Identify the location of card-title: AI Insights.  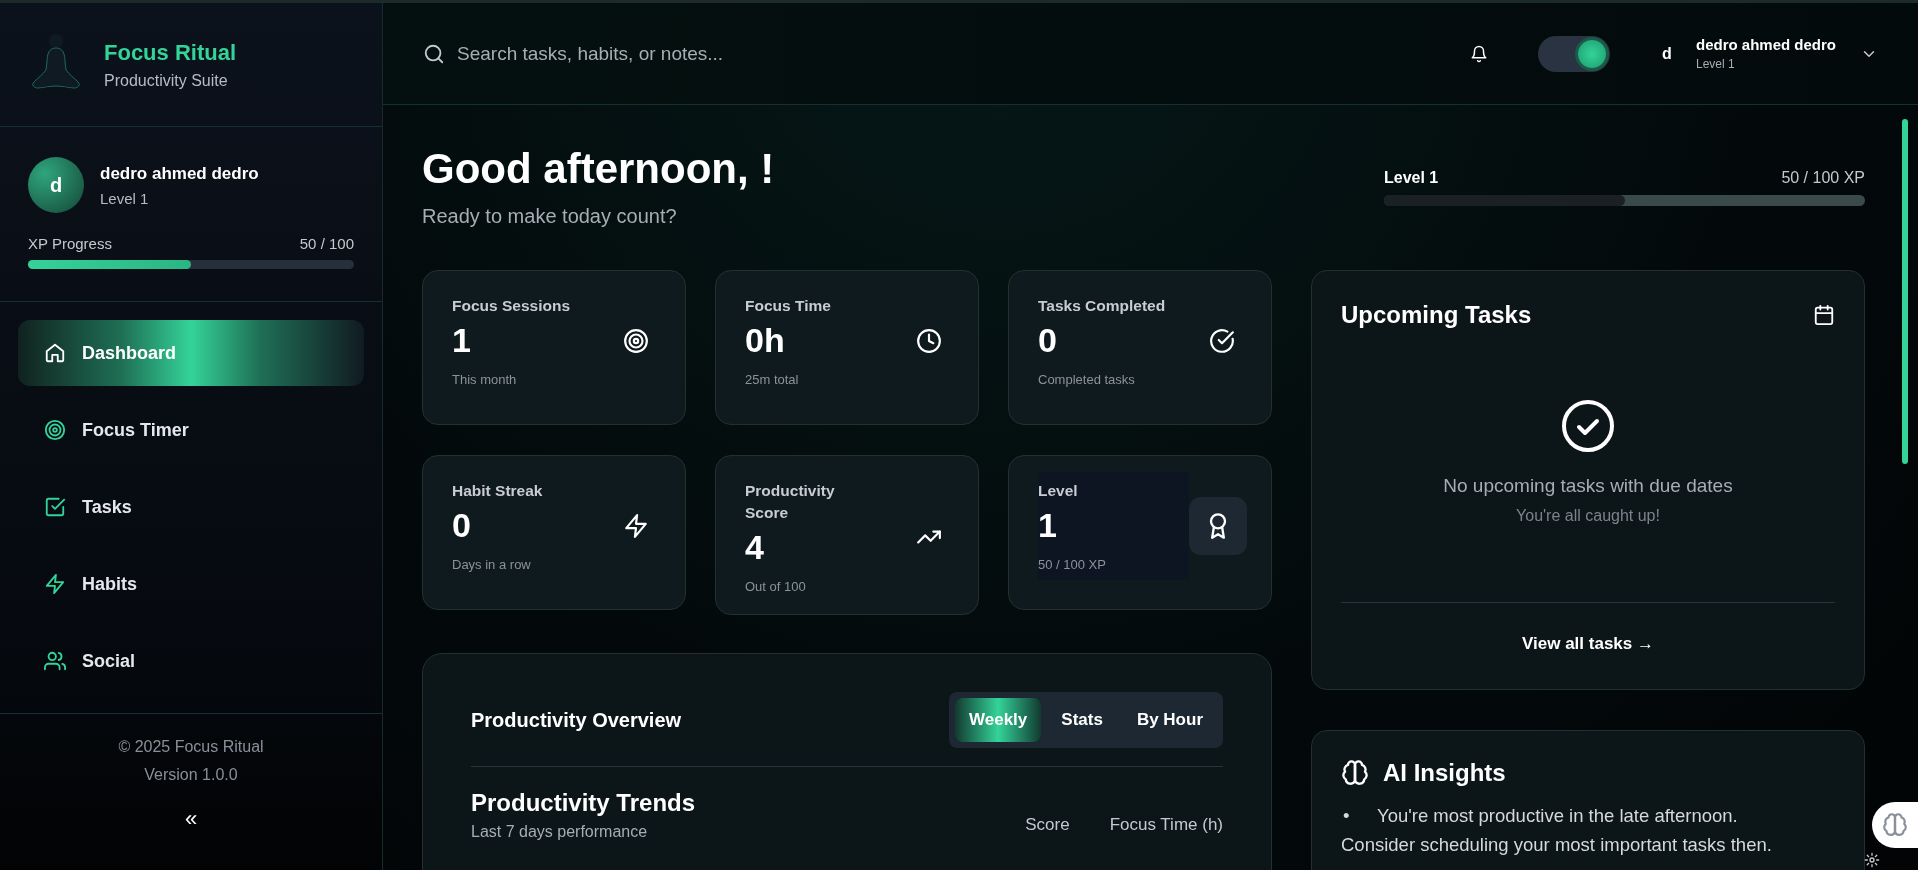
(1444, 773).